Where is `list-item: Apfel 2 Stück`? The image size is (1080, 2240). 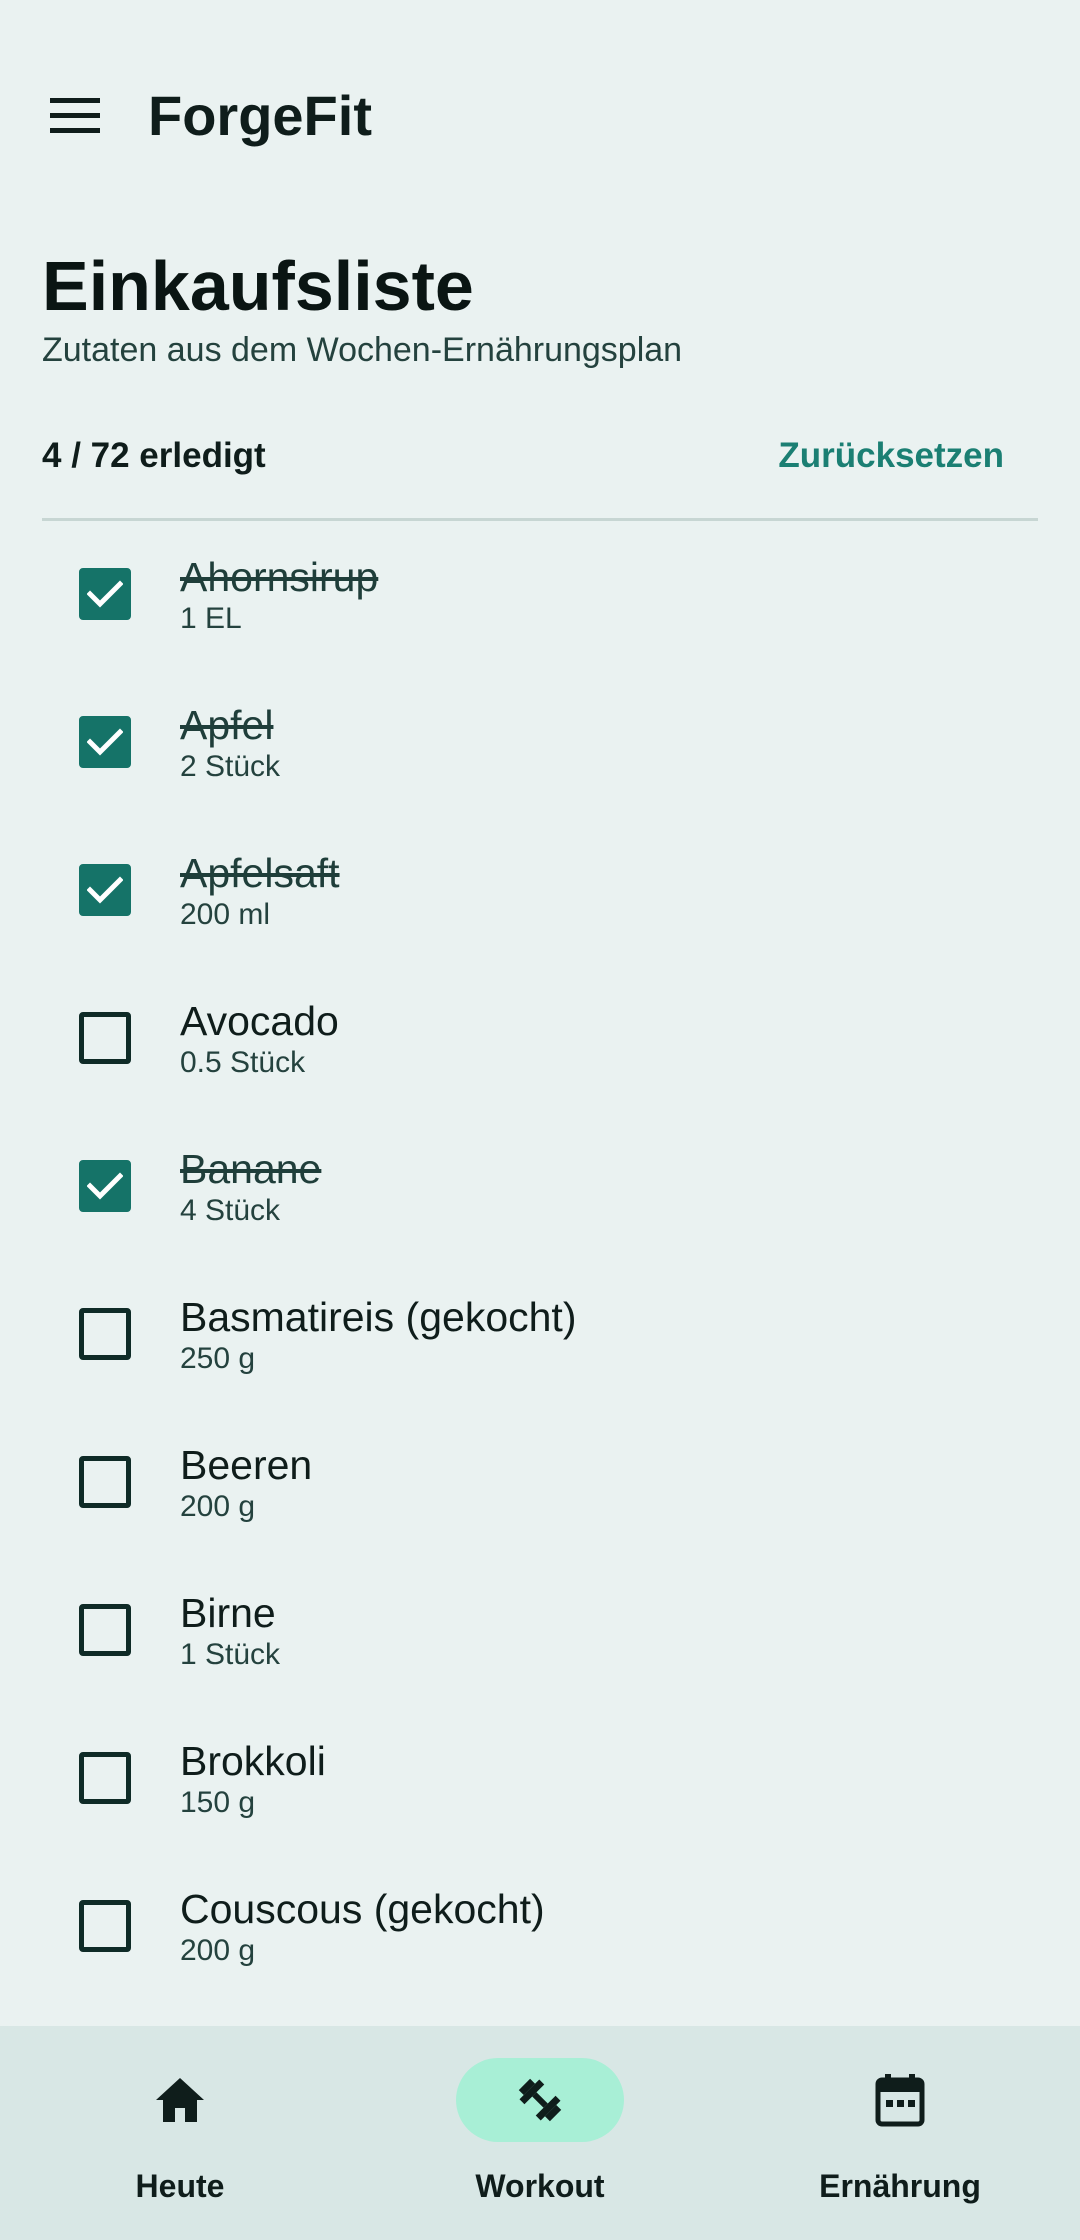
list-item: Apfel 2 Stück is located at coordinates (540, 748).